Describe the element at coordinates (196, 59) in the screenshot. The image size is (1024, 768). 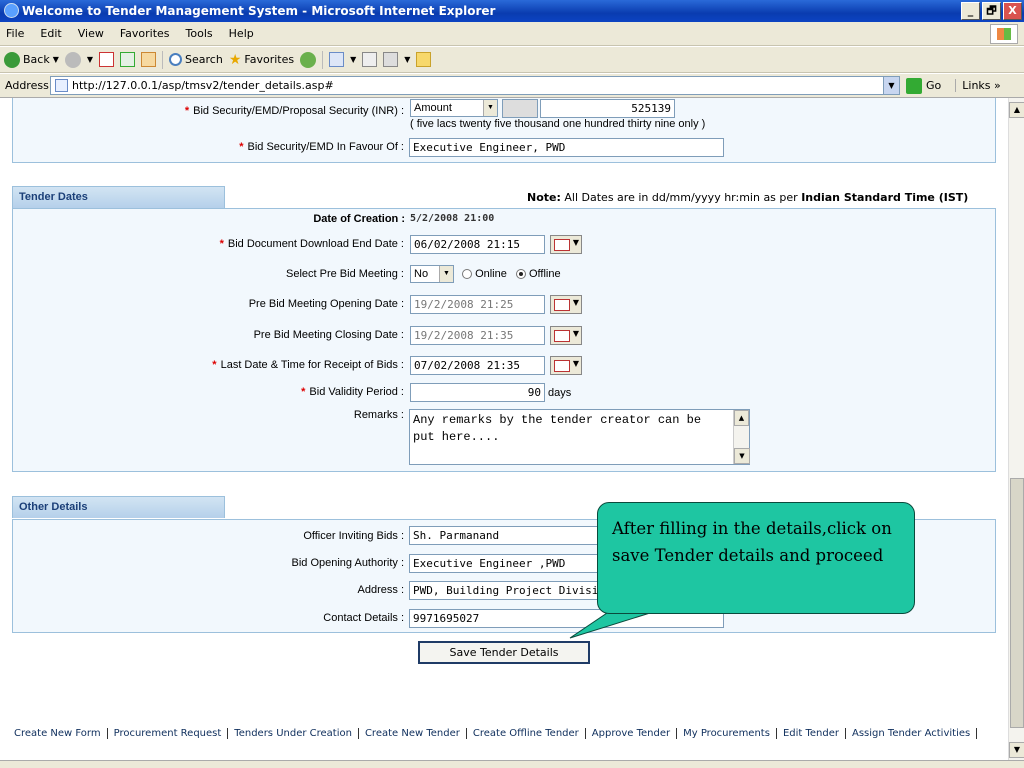
I see `search-button: Search` at that location.